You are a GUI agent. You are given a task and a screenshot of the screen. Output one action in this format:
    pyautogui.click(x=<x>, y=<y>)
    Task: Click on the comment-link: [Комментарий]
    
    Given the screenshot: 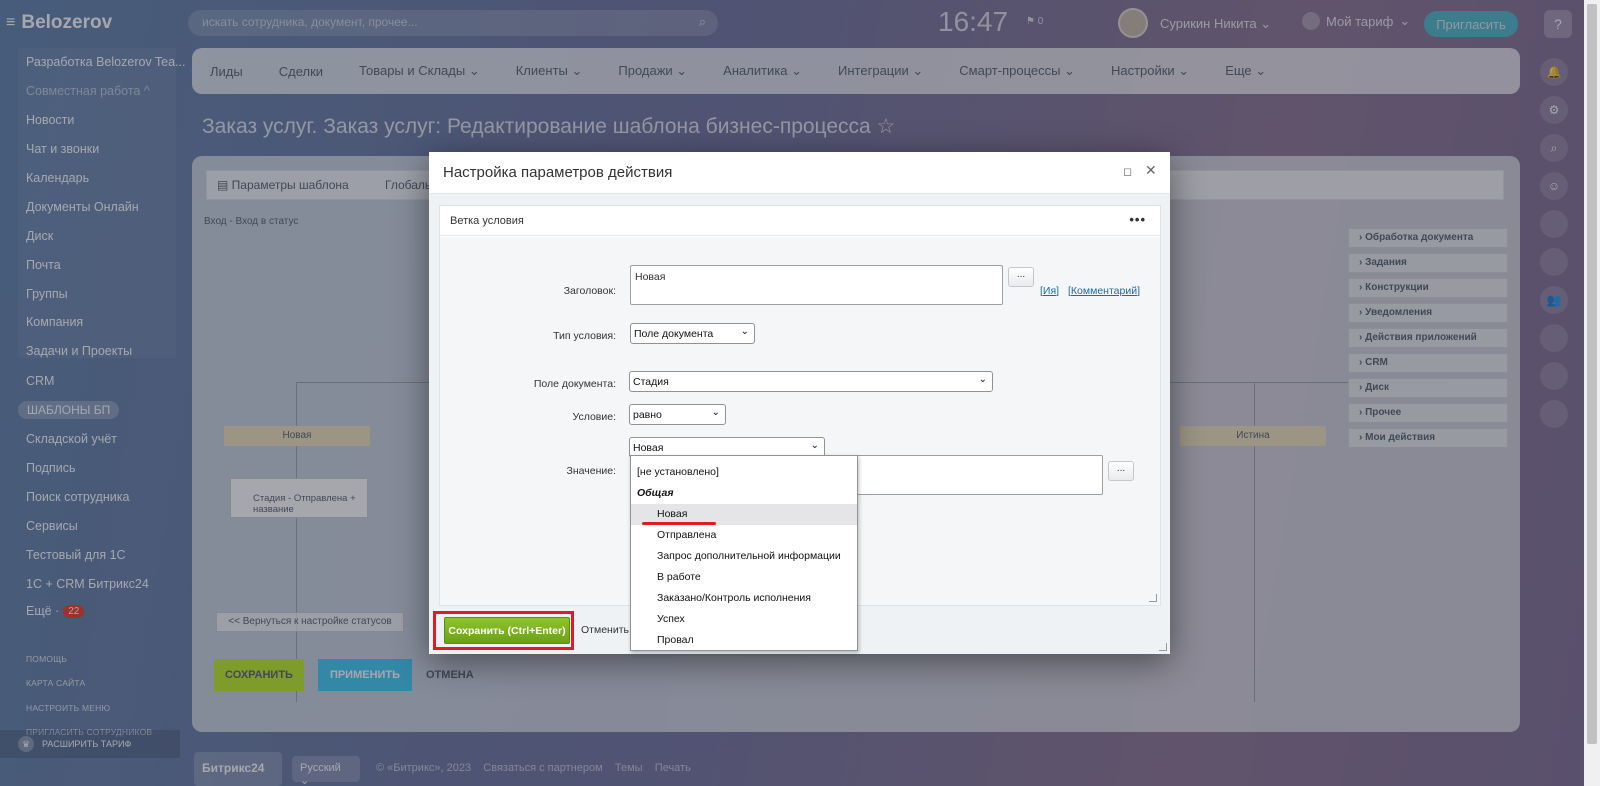 What is the action you would take?
    pyautogui.click(x=1104, y=291)
    